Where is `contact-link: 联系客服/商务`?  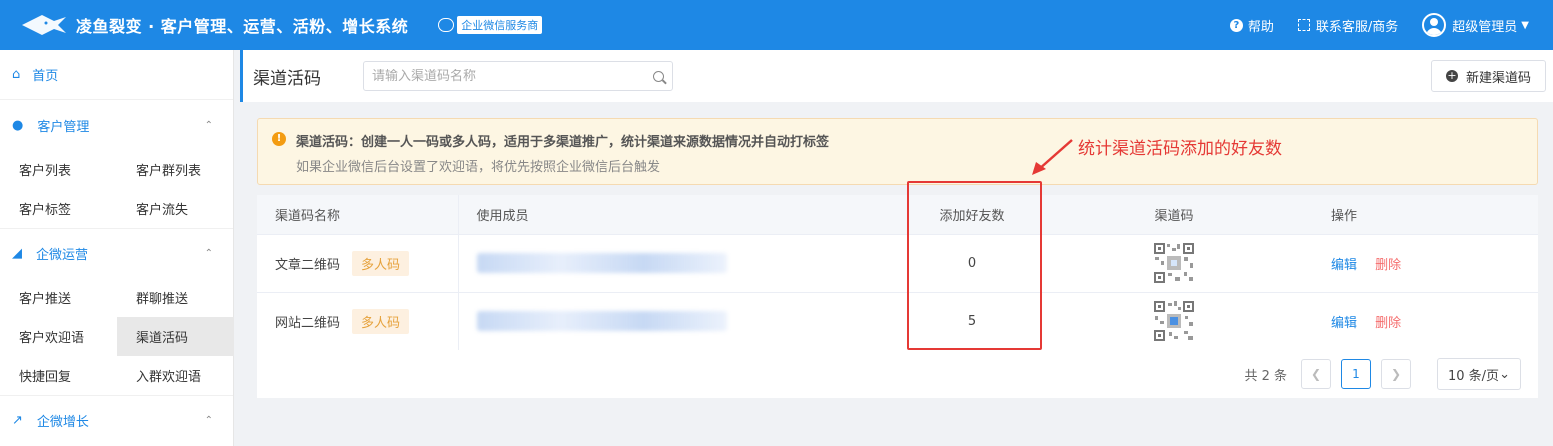 contact-link: 联系客服/商务 is located at coordinates (1348, 25).